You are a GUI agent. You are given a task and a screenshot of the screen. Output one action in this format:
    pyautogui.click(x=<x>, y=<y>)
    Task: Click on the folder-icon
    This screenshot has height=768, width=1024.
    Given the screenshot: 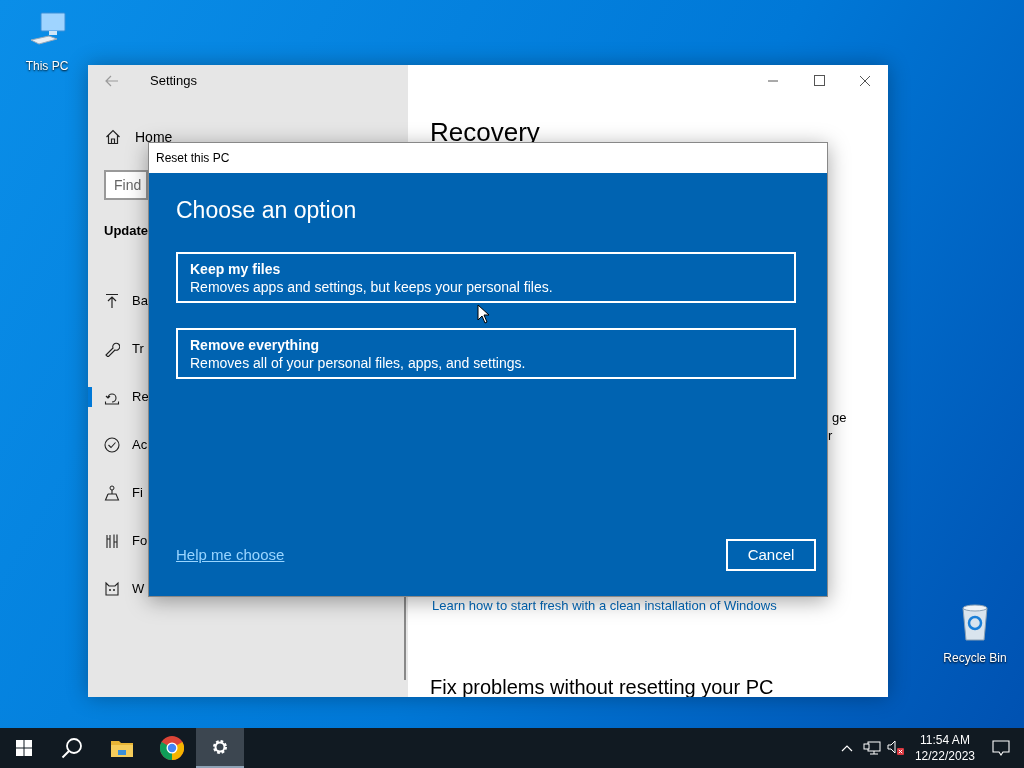 What is the action you would take?
    pyautogui.click(x=122, y=748)
    